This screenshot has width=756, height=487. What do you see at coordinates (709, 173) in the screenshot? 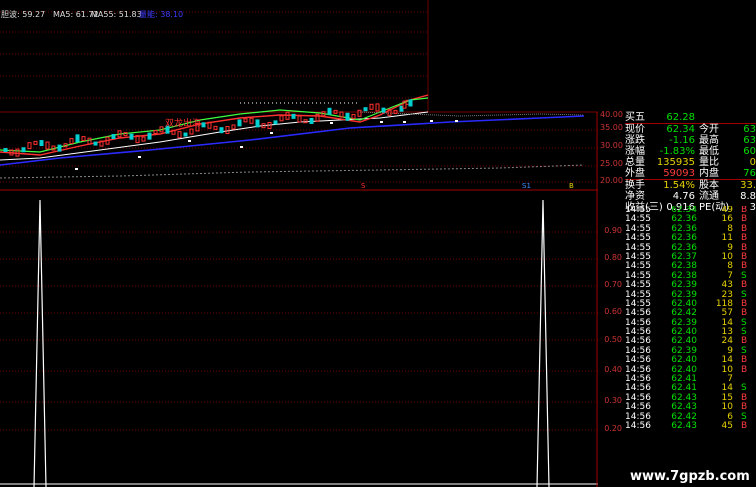
I see `quote-label: 内盘` at bounding box center [709, 173].